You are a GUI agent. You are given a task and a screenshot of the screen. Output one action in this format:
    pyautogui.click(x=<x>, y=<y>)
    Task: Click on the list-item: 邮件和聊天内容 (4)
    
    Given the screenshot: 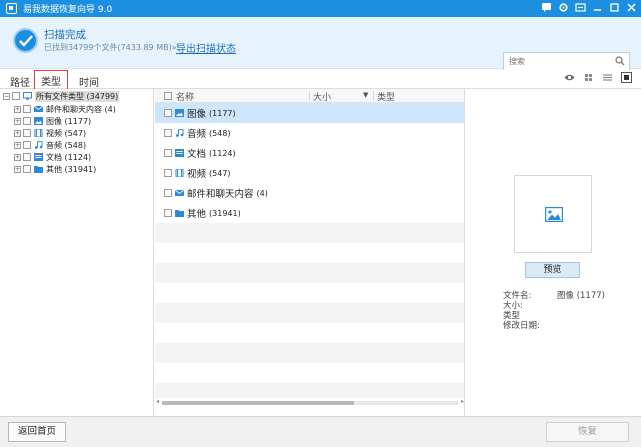 What is the action you would take?
    pyautogui.click(x=309, y=193)
    